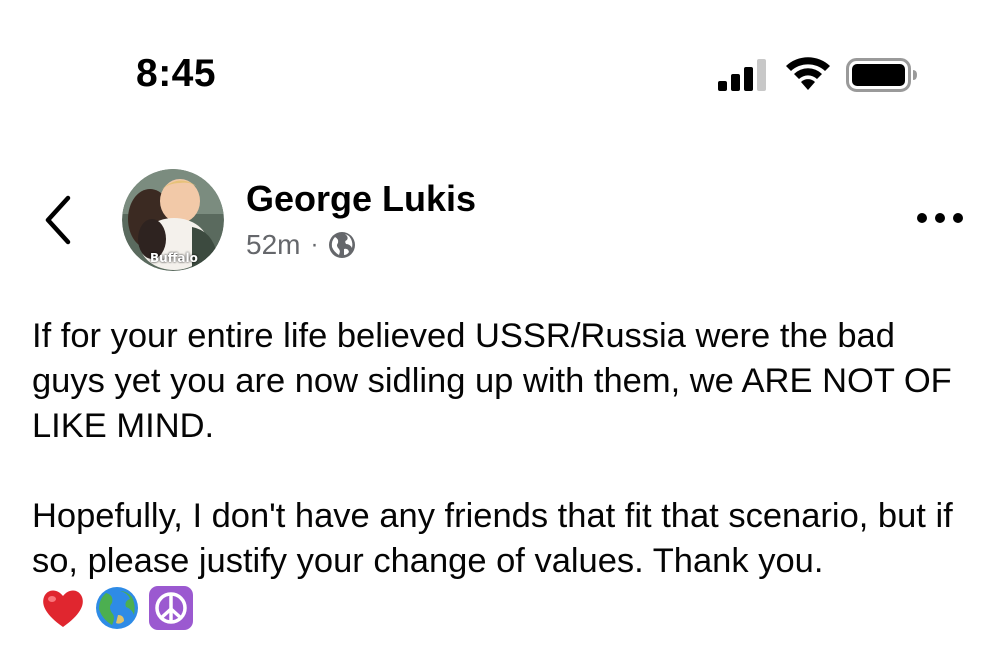 This screenshot has height=661, width=1000. What do you see at coordinates (742, 75) in the screenshot?
I see `cellular-signal-icon` at bounding box center [742, 75].